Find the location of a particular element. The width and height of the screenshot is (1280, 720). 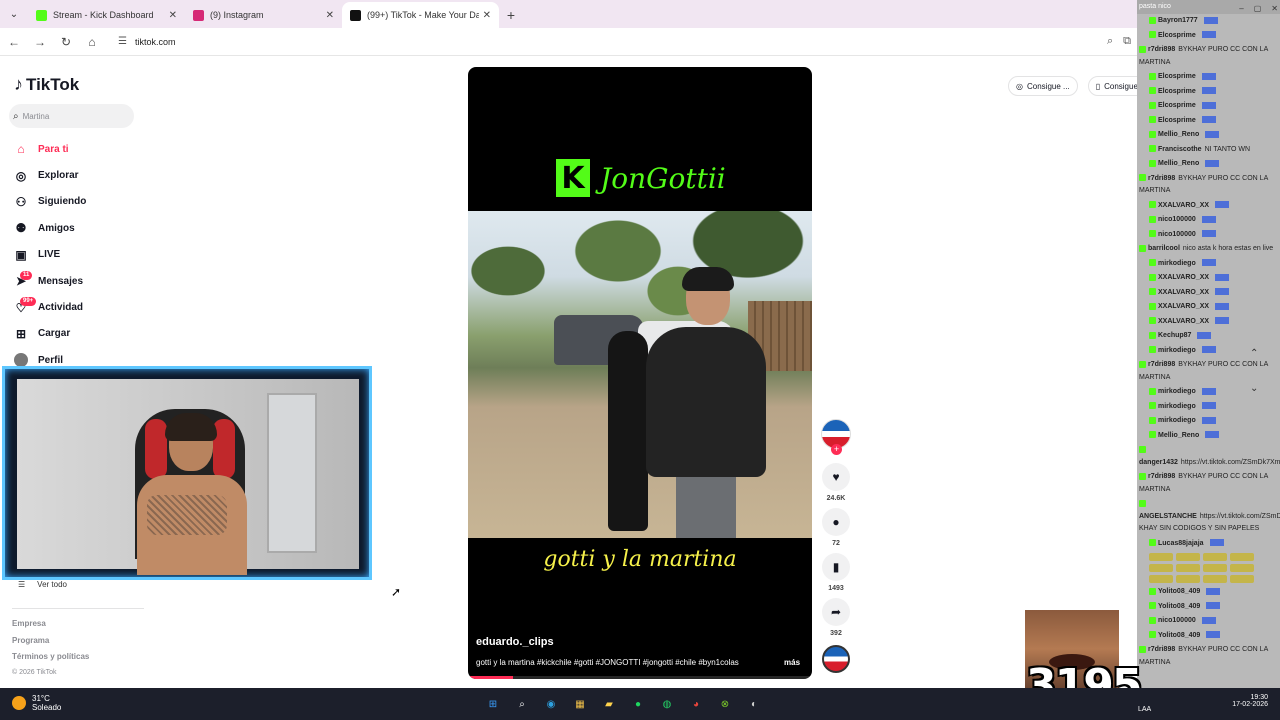

forward-icon: → is located at coordinates (40, 42).